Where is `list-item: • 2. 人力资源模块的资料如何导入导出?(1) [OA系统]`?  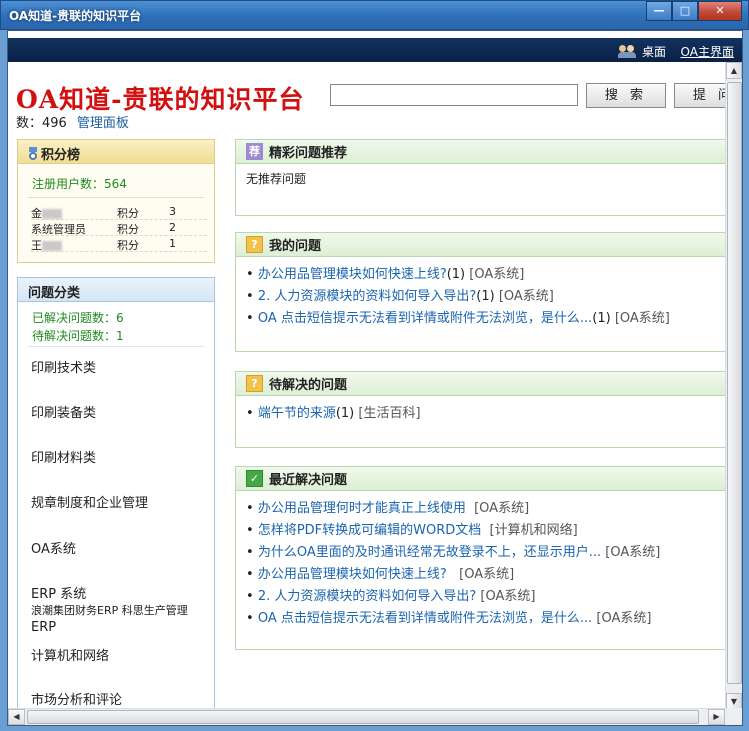
list-item: • 2. 人力资源模块的资料如何导入导出?(1) [OA系统] is located at coordinates (400, 296).